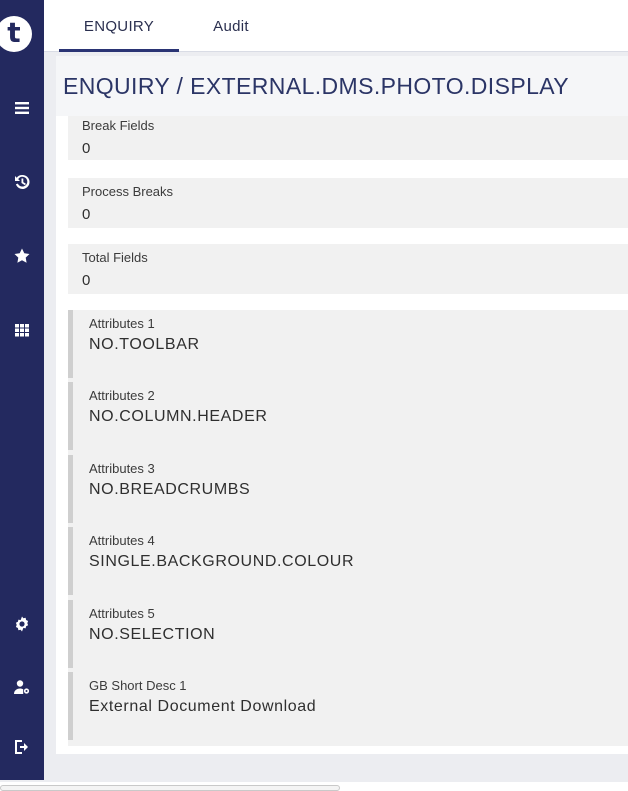  Describe the element at coordinates (122, 613) in the screenshot. I see `attribute-label: Attributes 5` at that location.